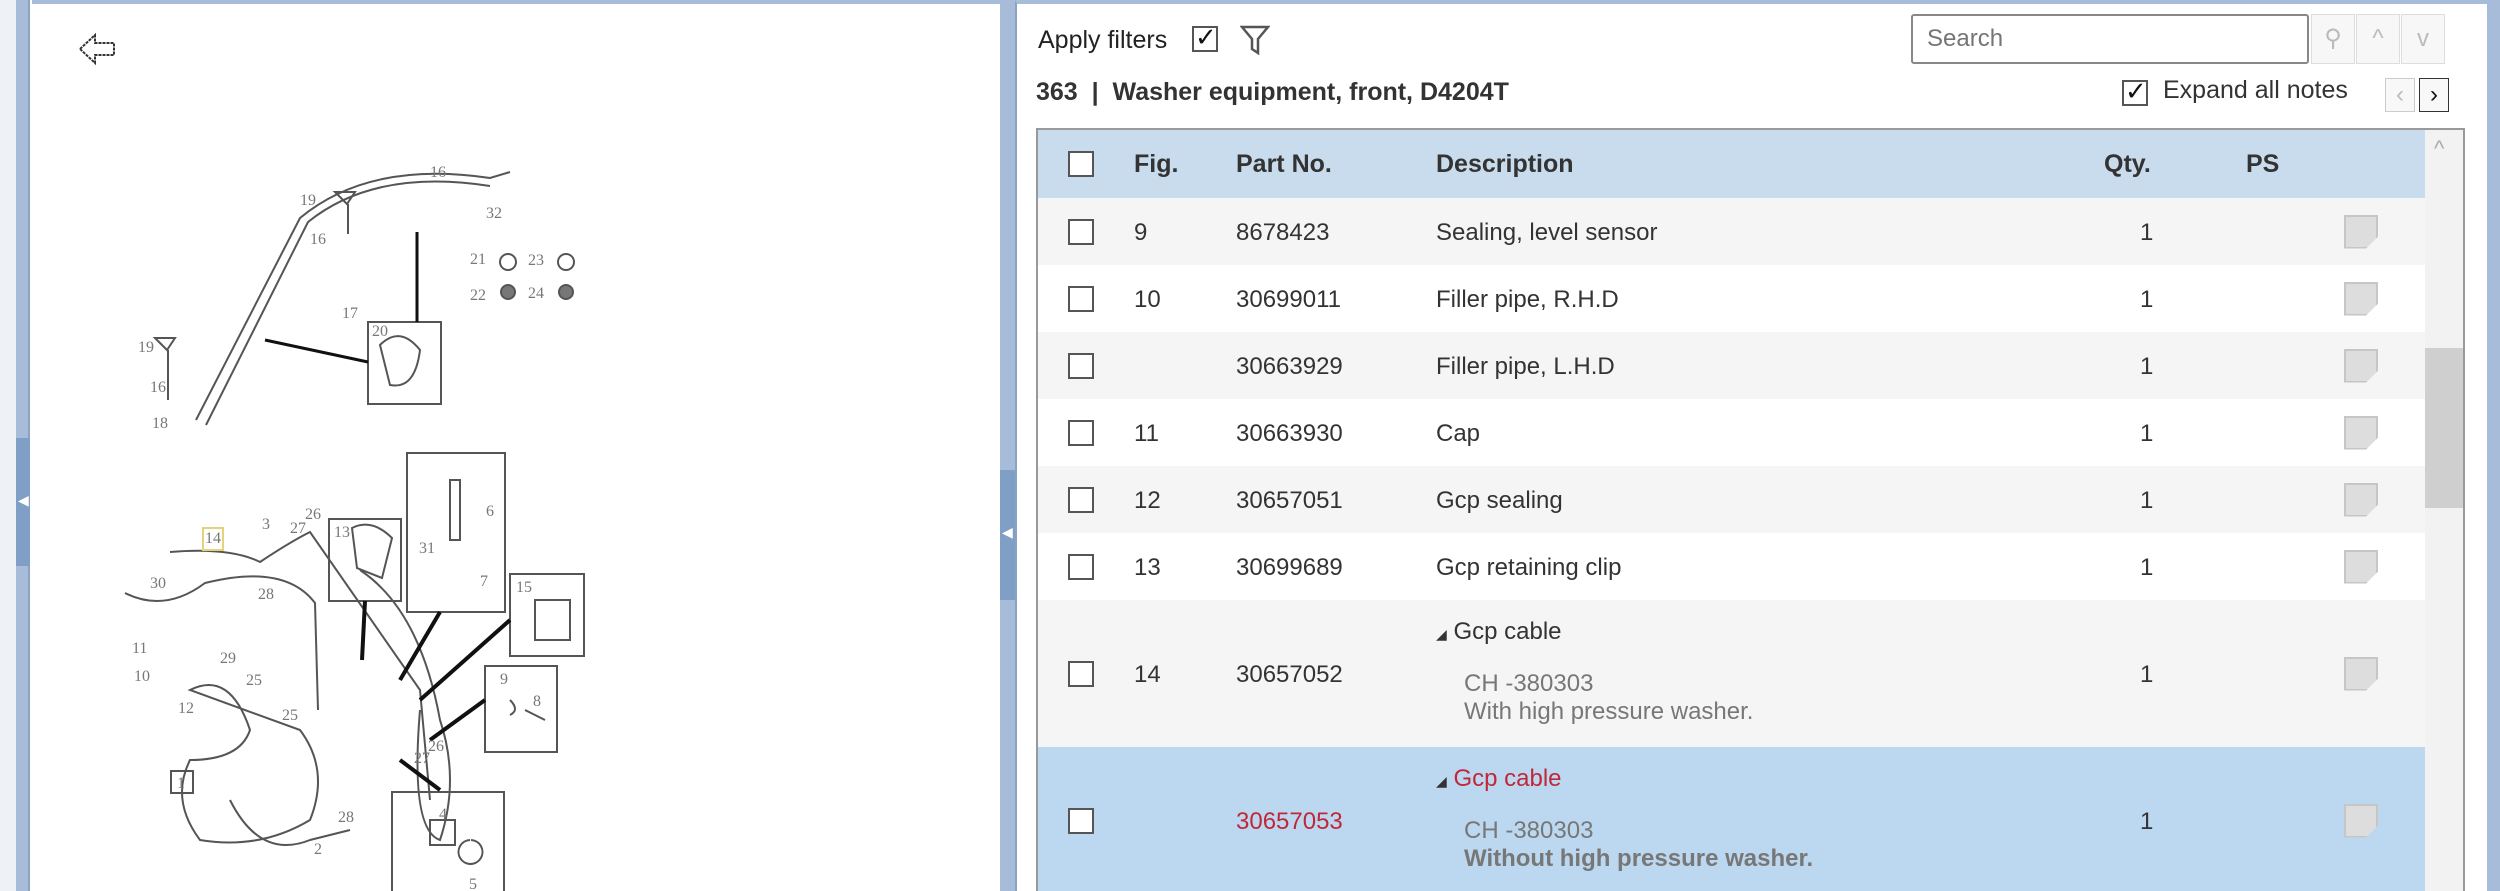  Describe the element at coordinates (23, 502) in the screenshot. I see `left-collapse-handle: ◀` at that location.